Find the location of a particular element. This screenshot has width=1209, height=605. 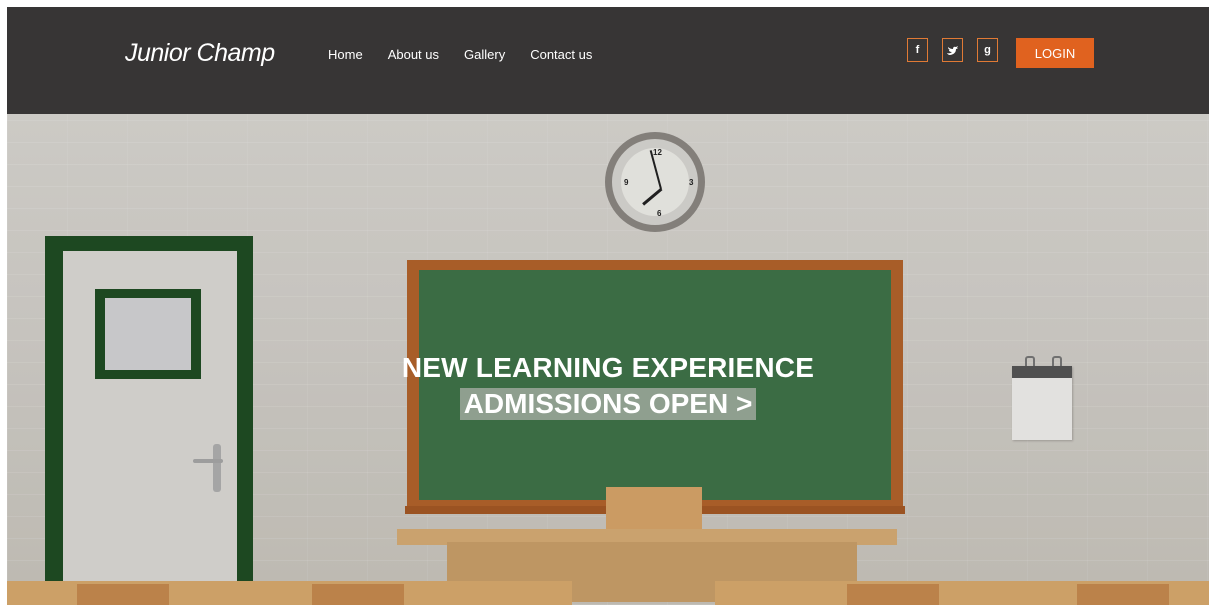

nav-contact-us: Contact us is located at coordinates (561, 54).